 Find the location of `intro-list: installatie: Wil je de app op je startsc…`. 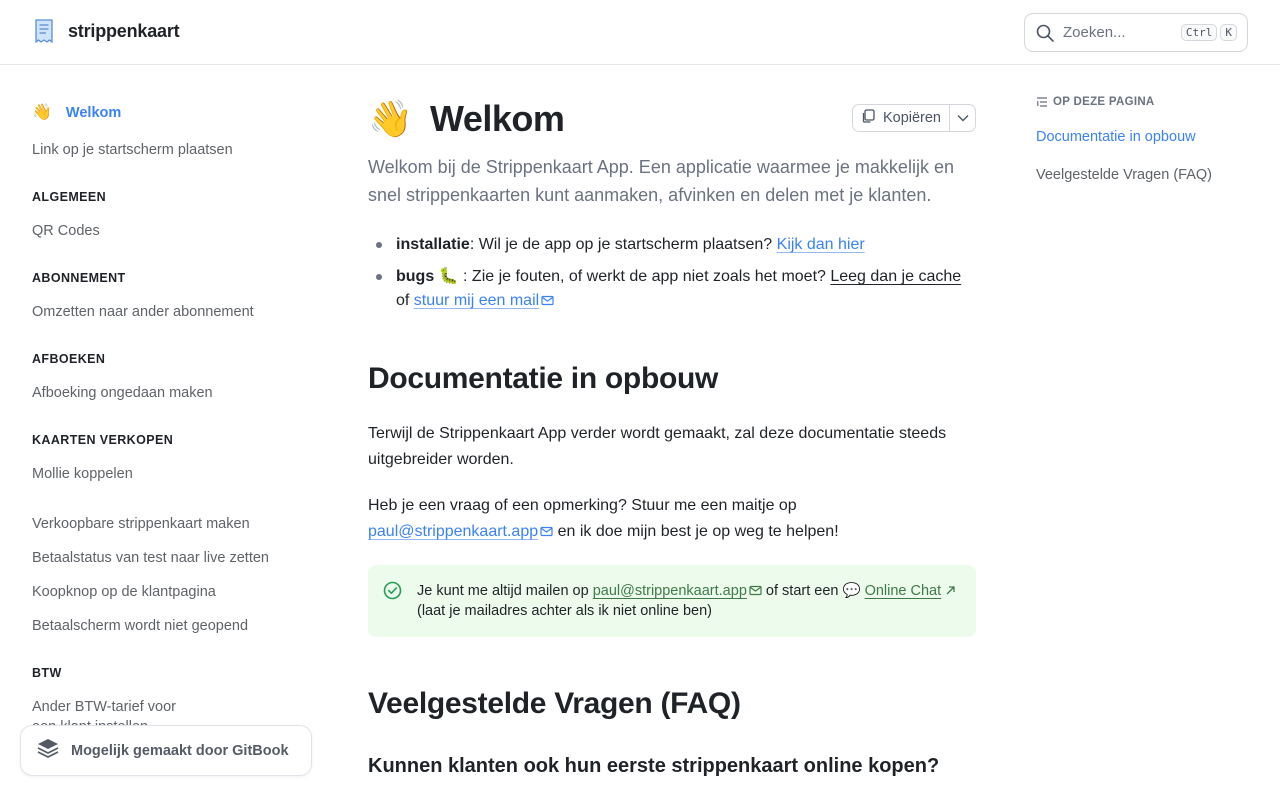

intro-list: installatie: Wil je de app op je startsc… is located at coordinates (672, 277).